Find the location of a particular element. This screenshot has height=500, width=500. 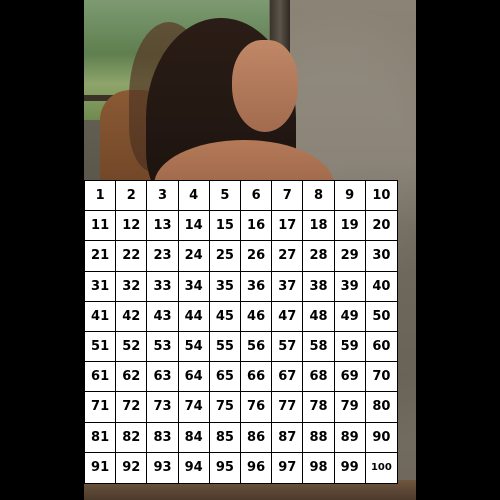

grid-cell: 100 is located at coordinates (381, 467).